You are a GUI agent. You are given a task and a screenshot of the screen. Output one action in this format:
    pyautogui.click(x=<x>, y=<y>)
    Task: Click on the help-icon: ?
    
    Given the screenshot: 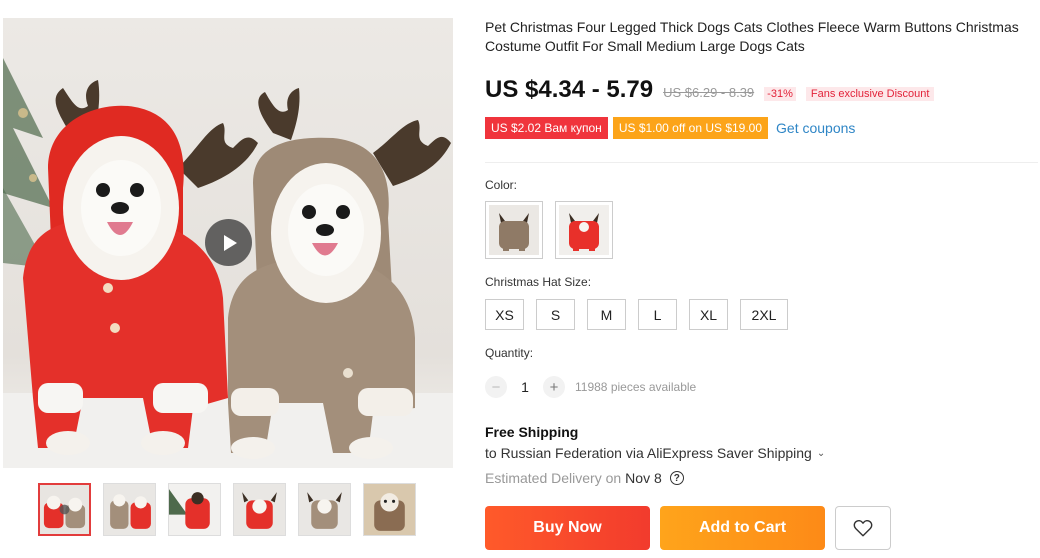 What is the action you would take?
    pyautogui.click(x=676, y=478)
    